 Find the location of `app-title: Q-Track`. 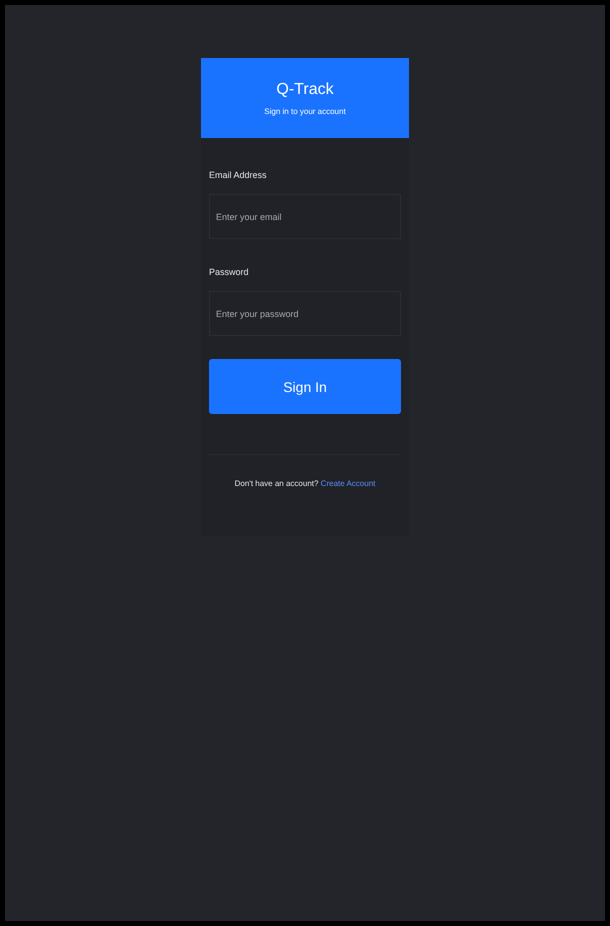

app-title: Q-Track is located at coordinates (305, 89).